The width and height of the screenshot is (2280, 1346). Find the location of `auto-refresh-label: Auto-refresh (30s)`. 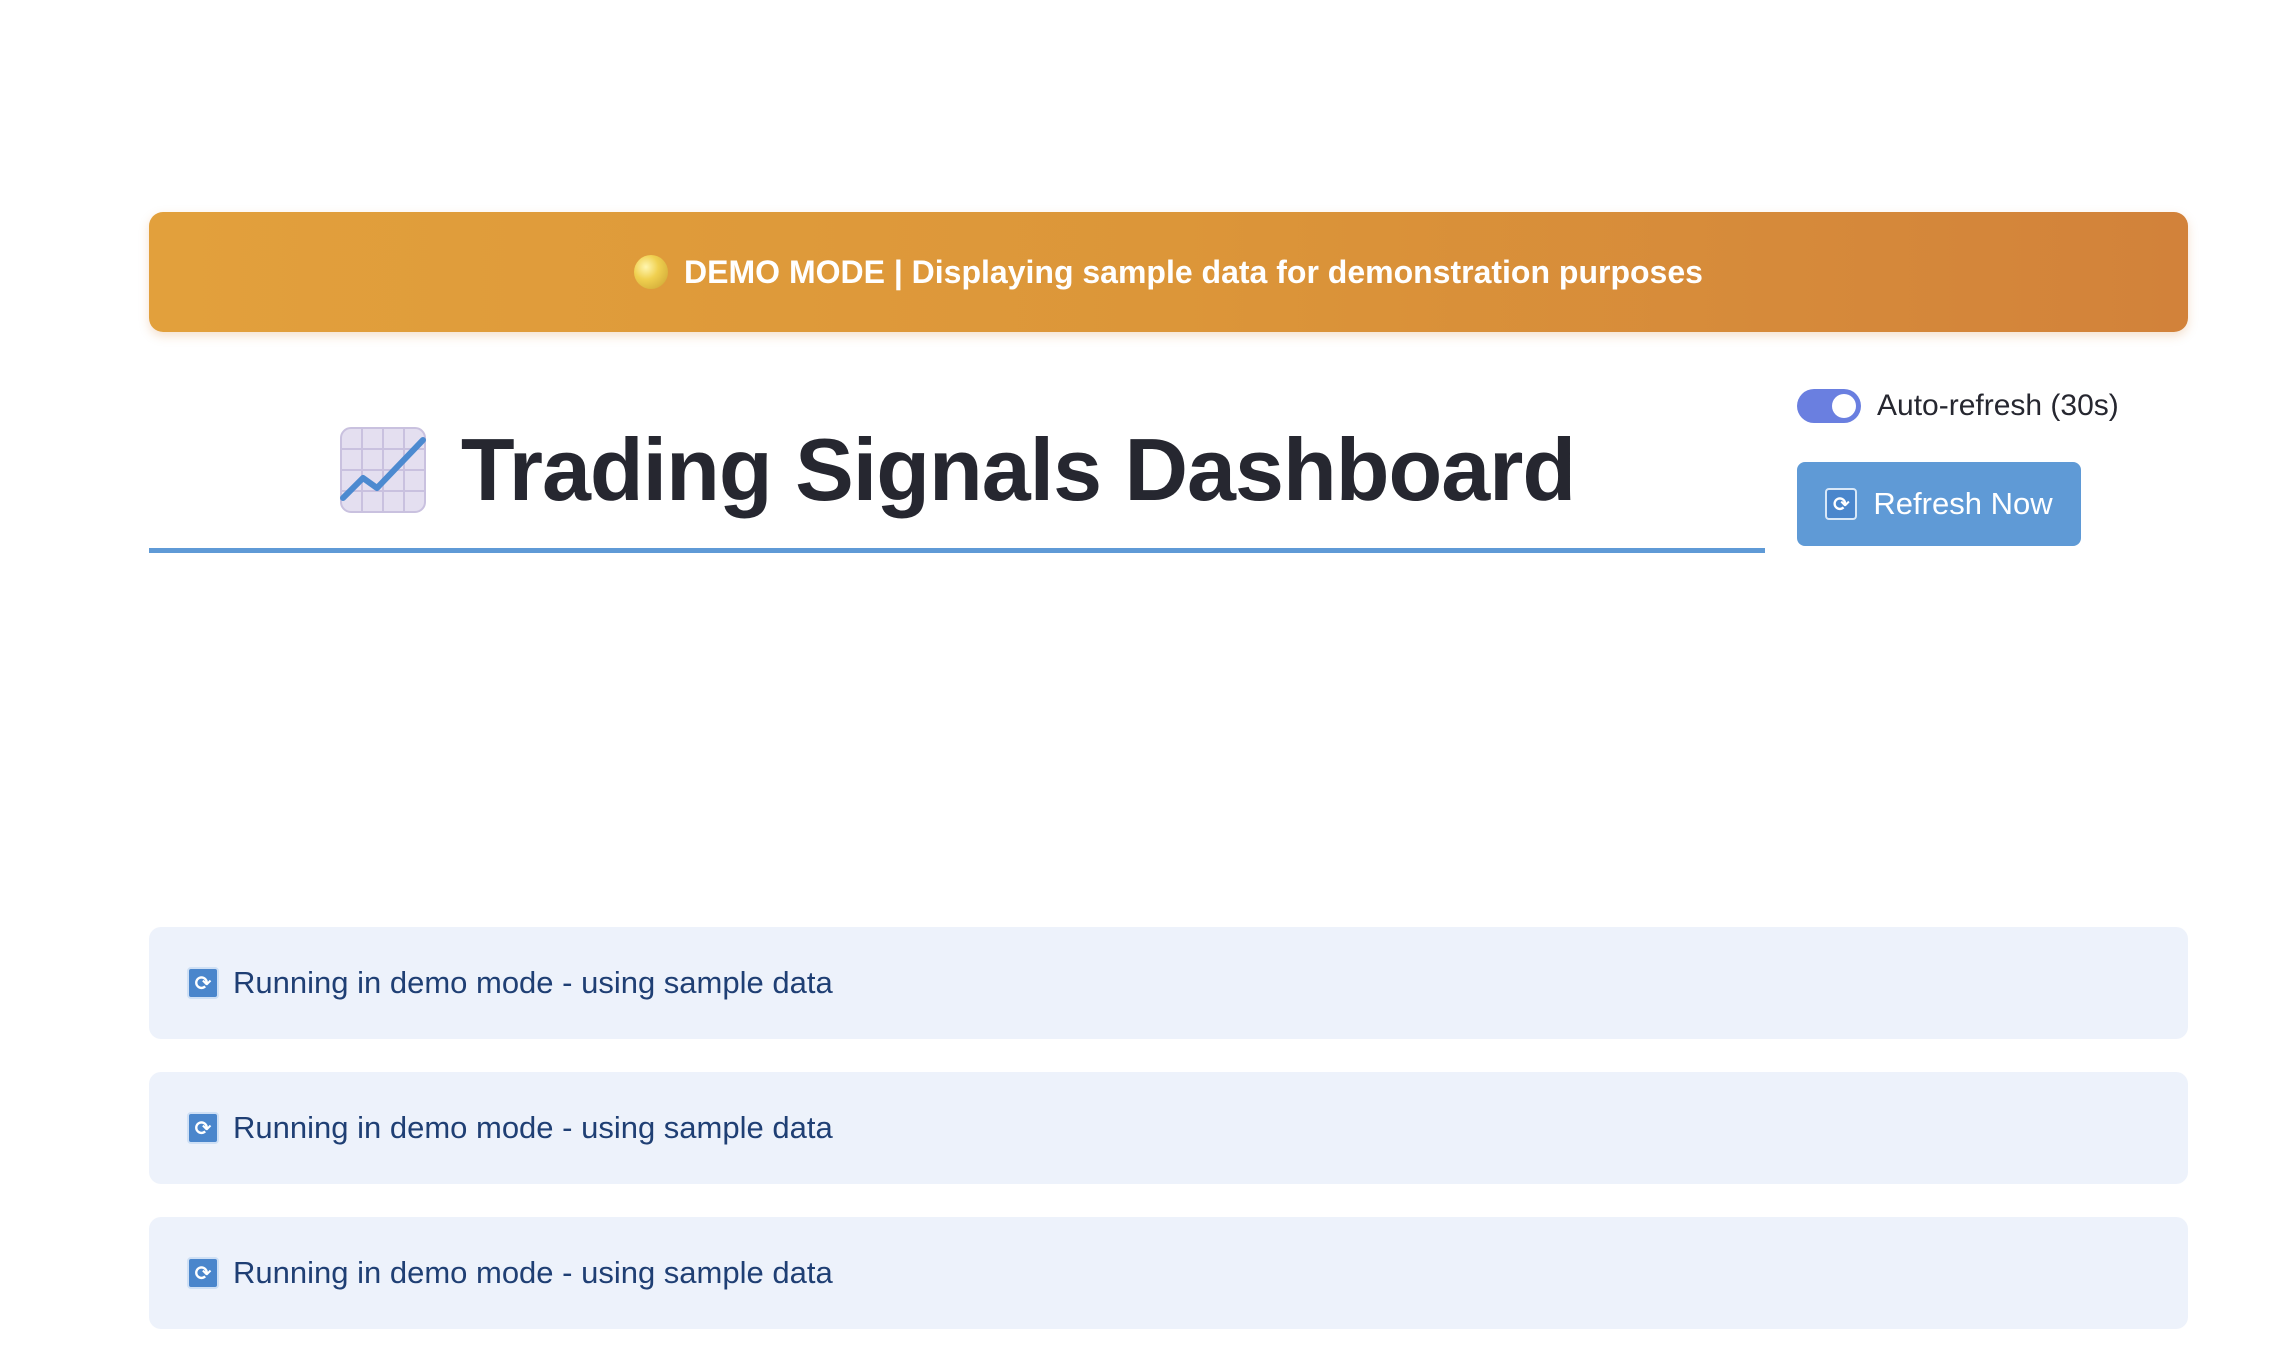

auto-refresh-label: Auto-refresh (30s) is located at coordinates (1998, 405).